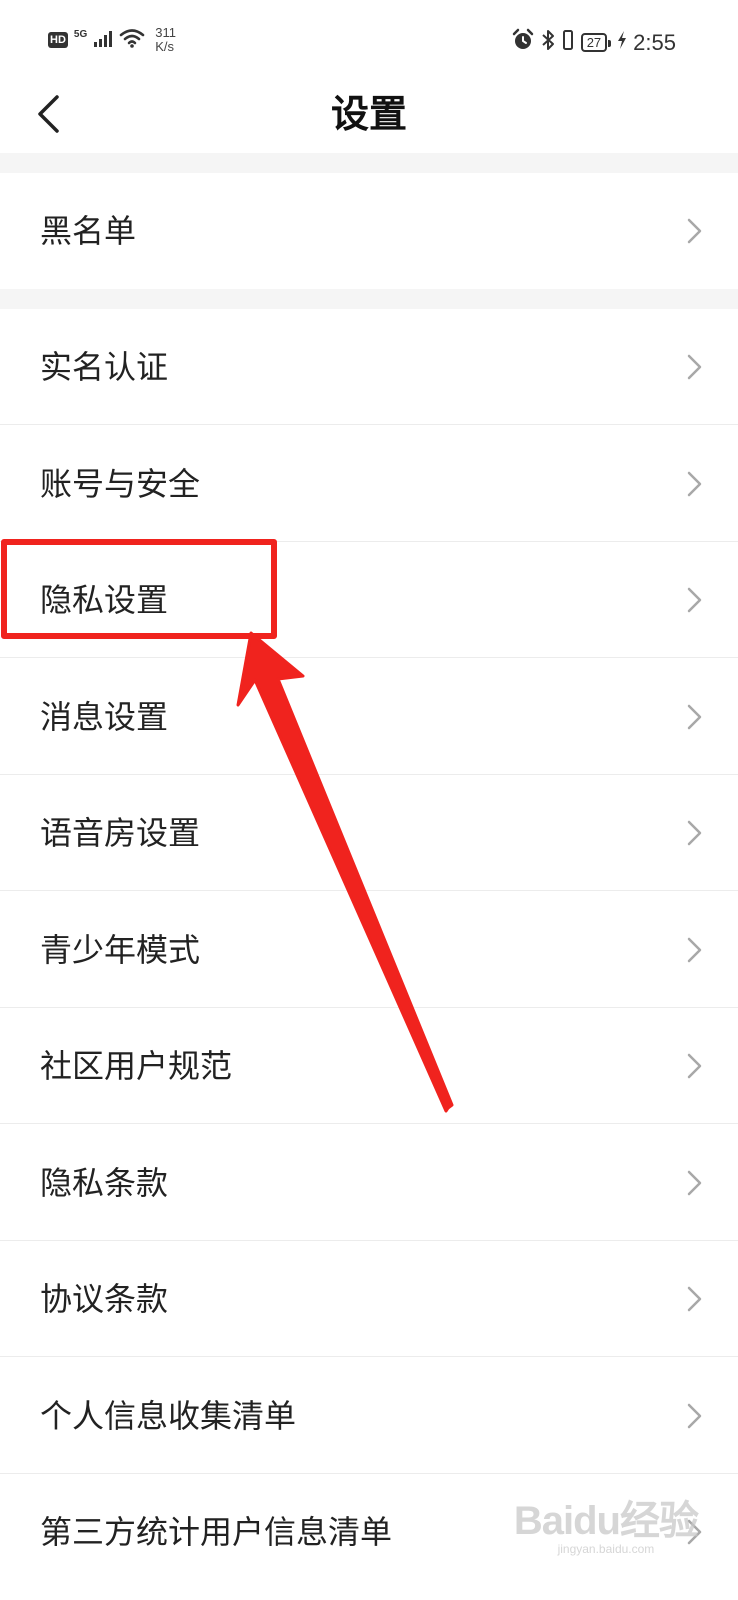 Image resolution: width=738 pixels, height=1600 pixels. Describe the element at coordinates (104, 717) in the screenshot. I see `settings-item-label: 消息设置` at that location.